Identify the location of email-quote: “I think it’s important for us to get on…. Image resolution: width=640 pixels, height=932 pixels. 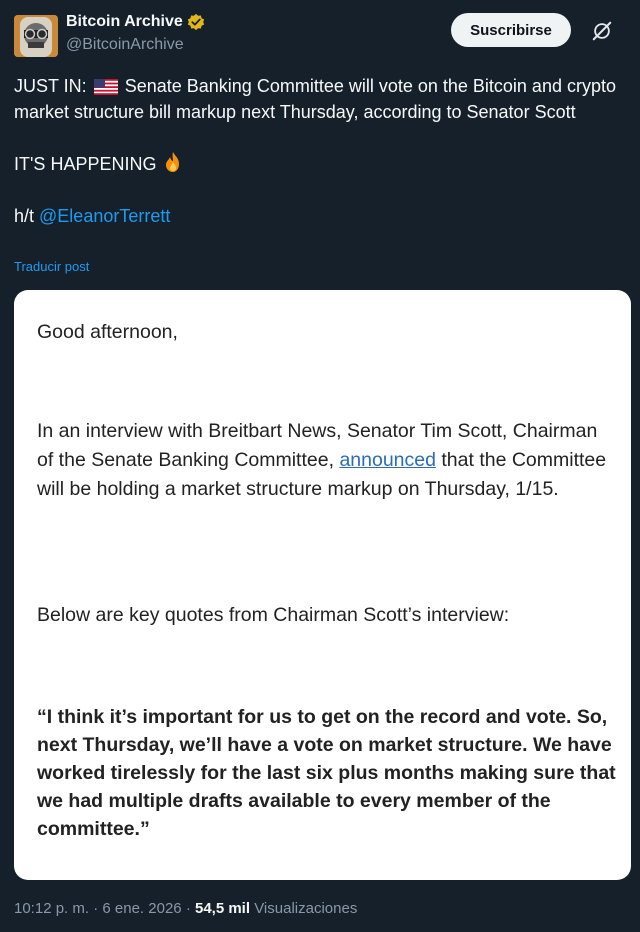
(326, 773).